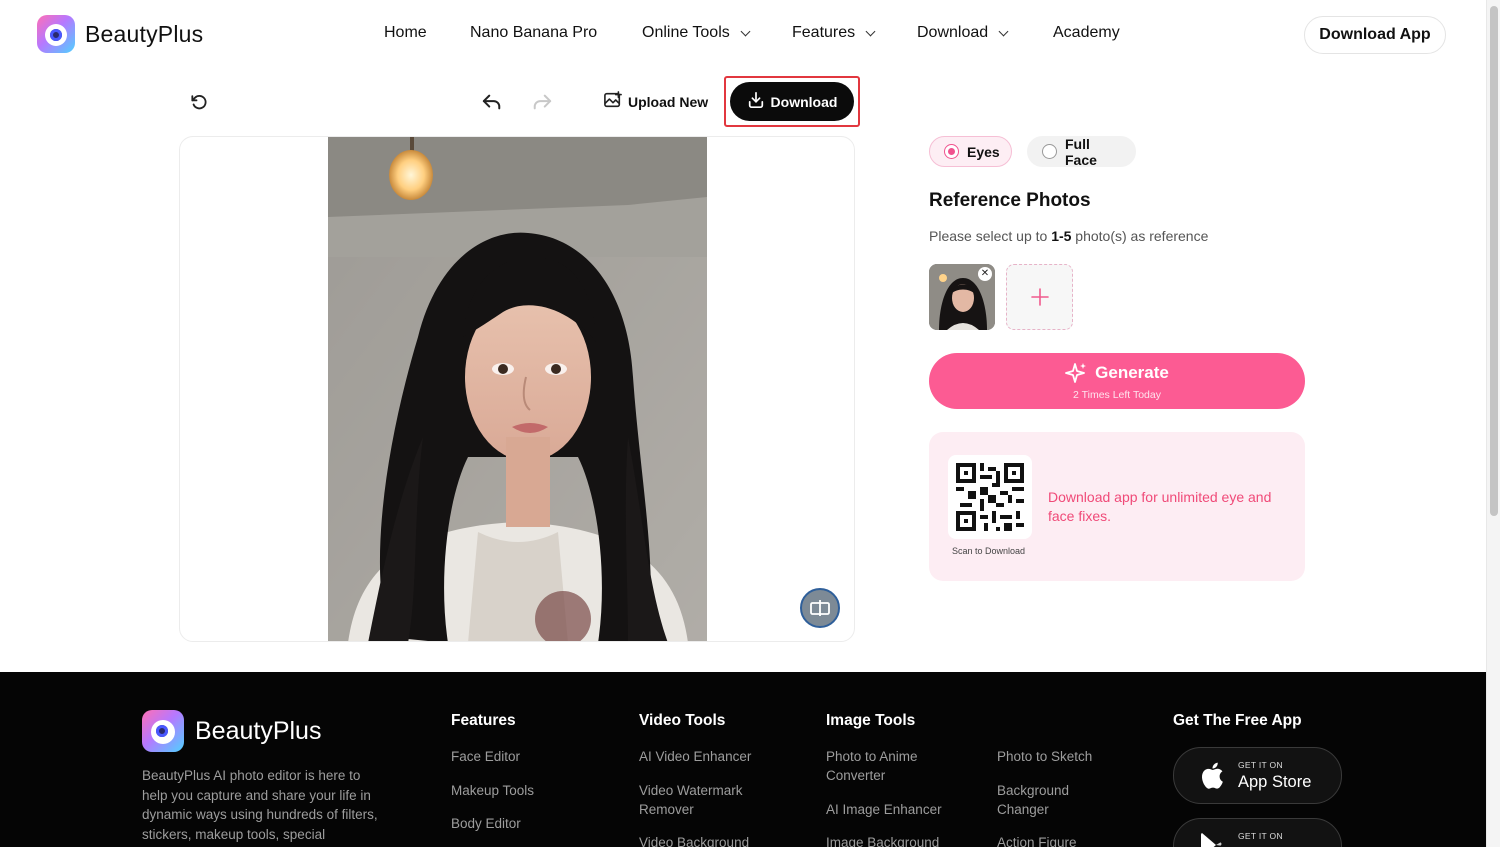 The width and height of the screenshot is (1500, 847). What do you see at coordinates (1260, 836) in the screenshot?
I see `google-play-caption: GET IT ON` at bounding box center [1260, 836].